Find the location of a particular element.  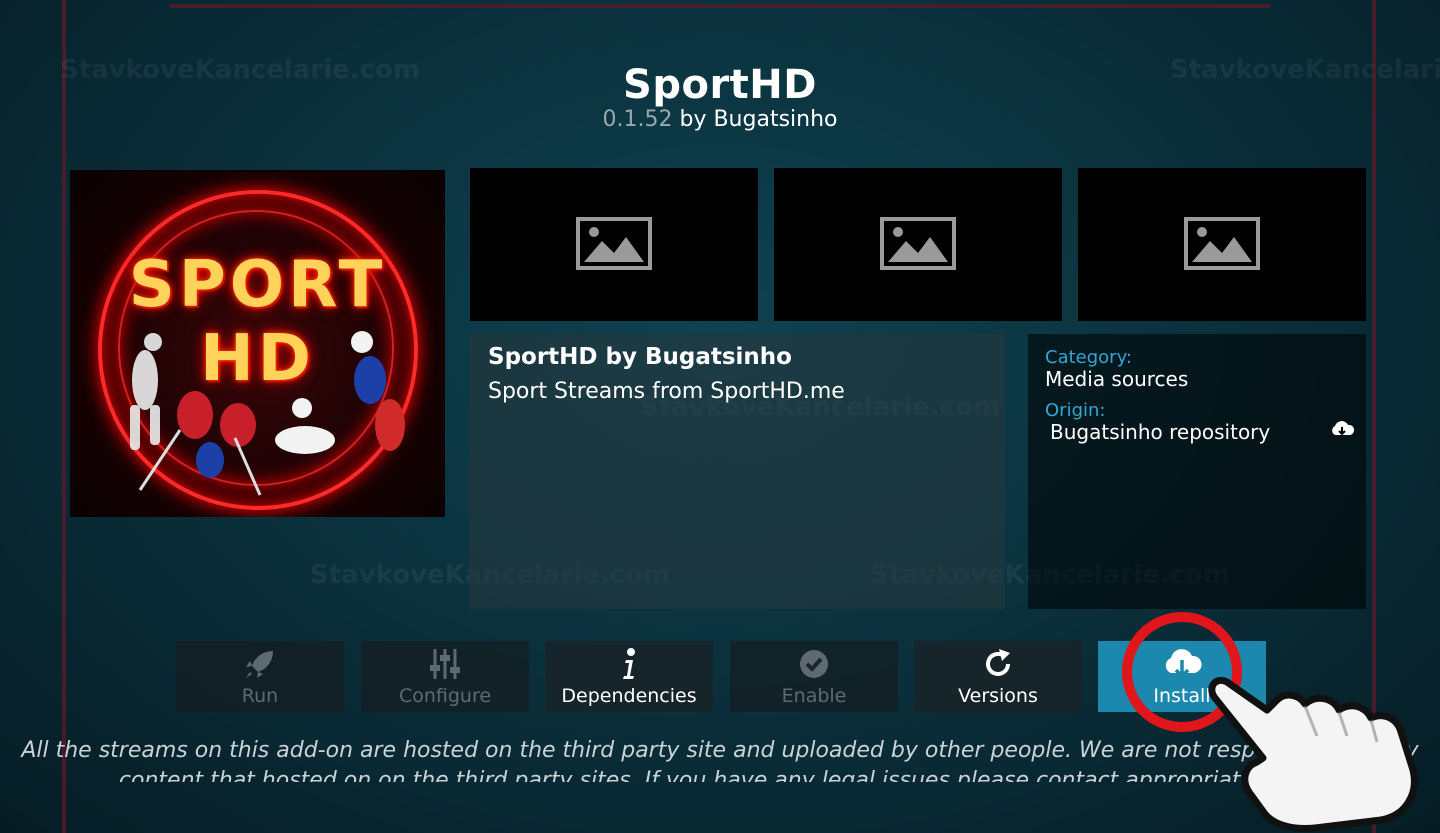

sliders-icon is located at coordinates (445, 664).